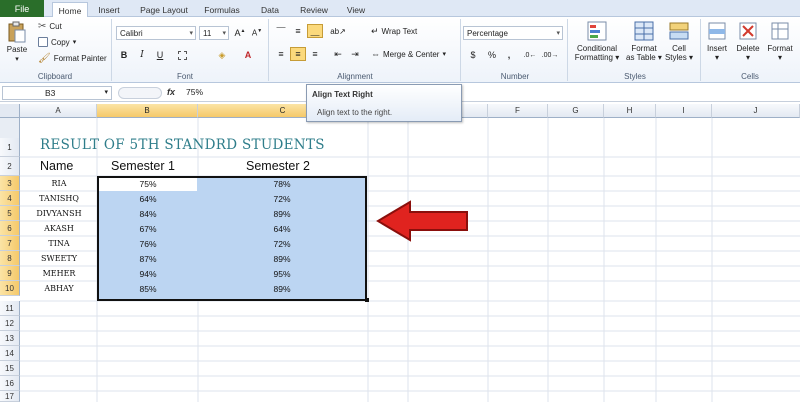  I want to click on increase-decimal-button: .0←, so click(530, 55).